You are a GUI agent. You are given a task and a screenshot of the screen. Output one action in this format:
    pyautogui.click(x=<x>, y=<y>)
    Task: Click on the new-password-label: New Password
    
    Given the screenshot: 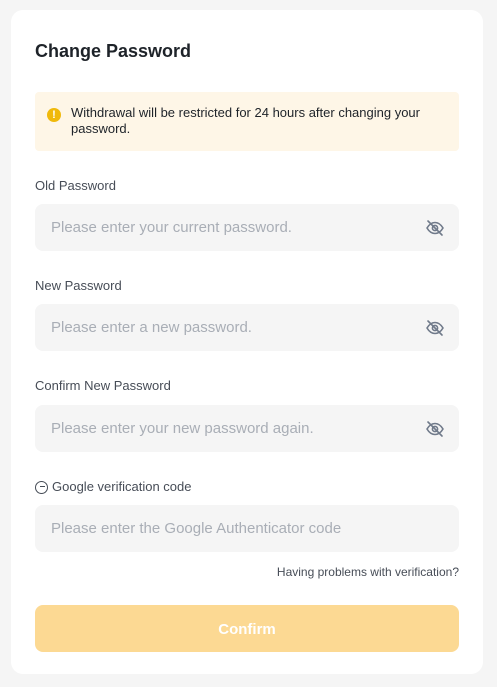 What is the action you would take?
    pyautogui.click(x=78, y=285)
    